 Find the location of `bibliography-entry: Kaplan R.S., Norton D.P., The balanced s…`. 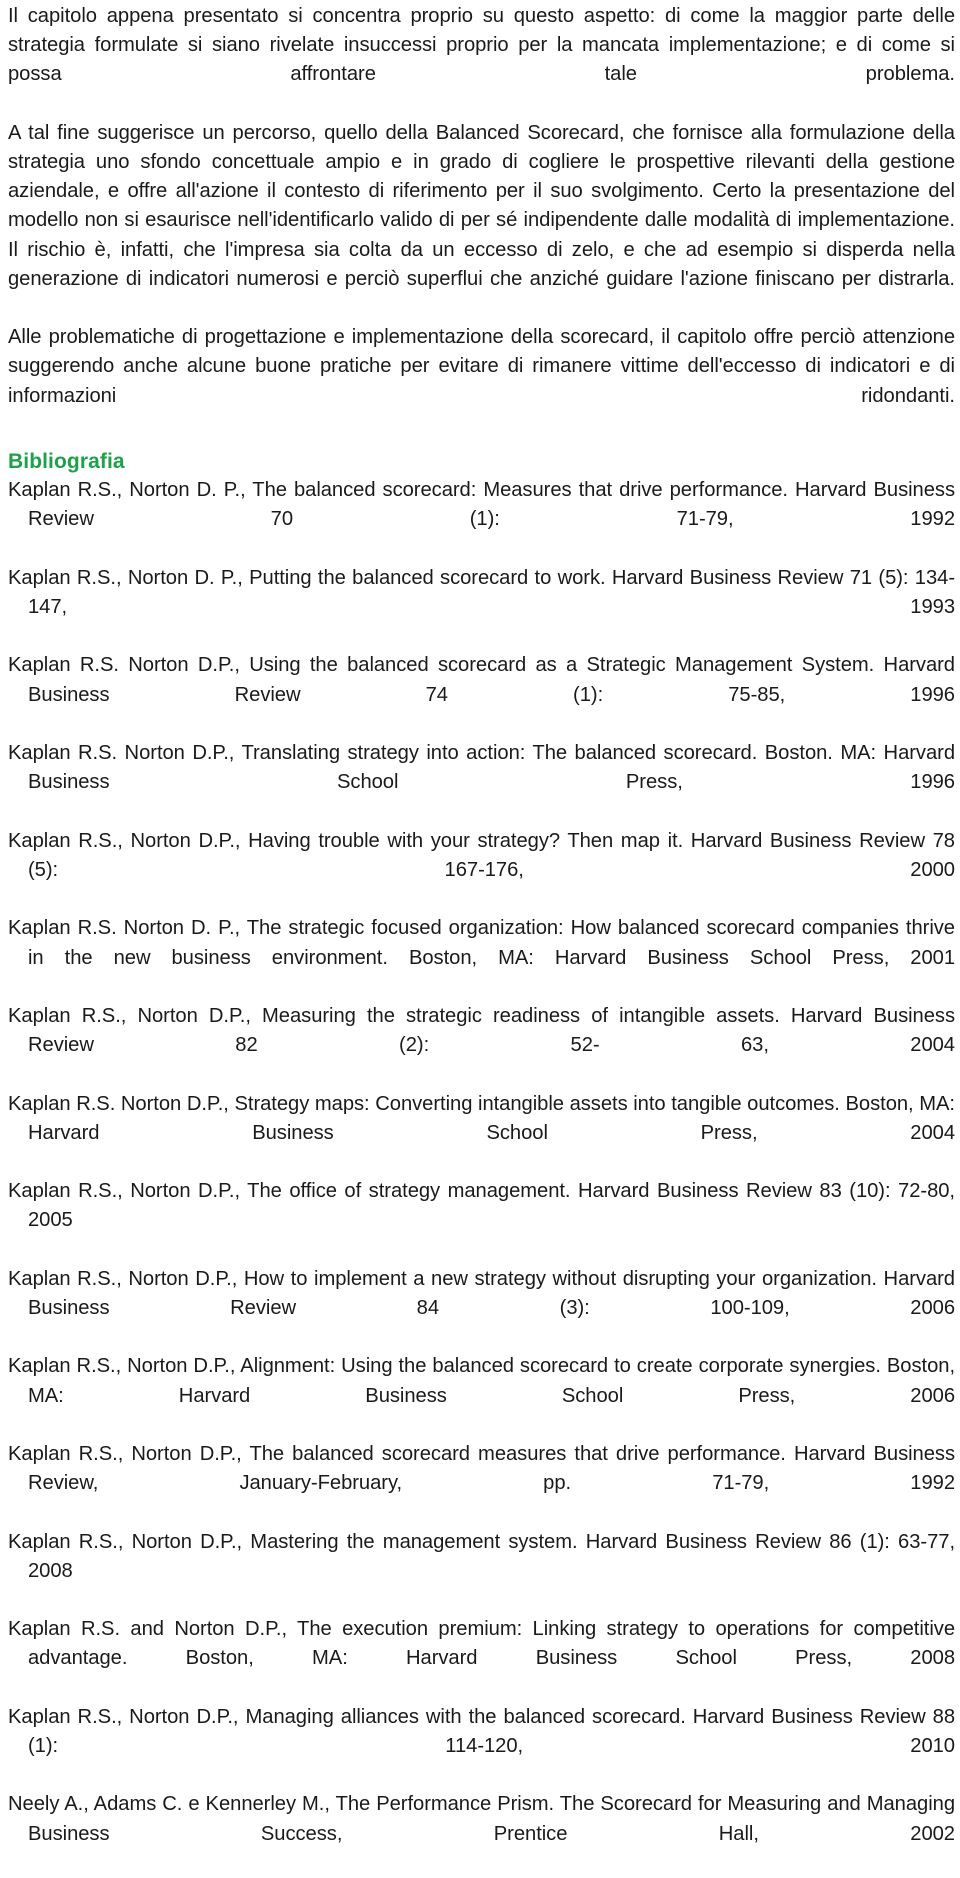

bibliography-entry: Kaplan R.S., Norton D.P., The balanced s… is located at coordinates (481, 1468).